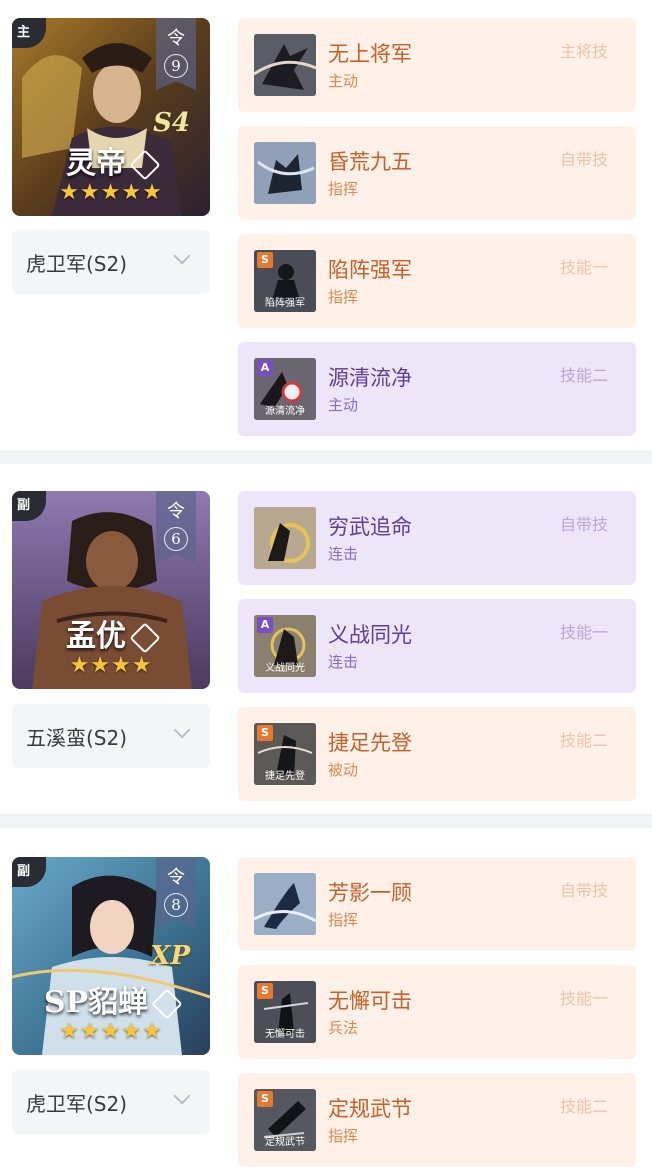 Image resolution: width=652 pixels, height=1176 pixels. I want to click on hero-portrait-card: 副 令 6 孟优 ★★★★, so click(111, 590).